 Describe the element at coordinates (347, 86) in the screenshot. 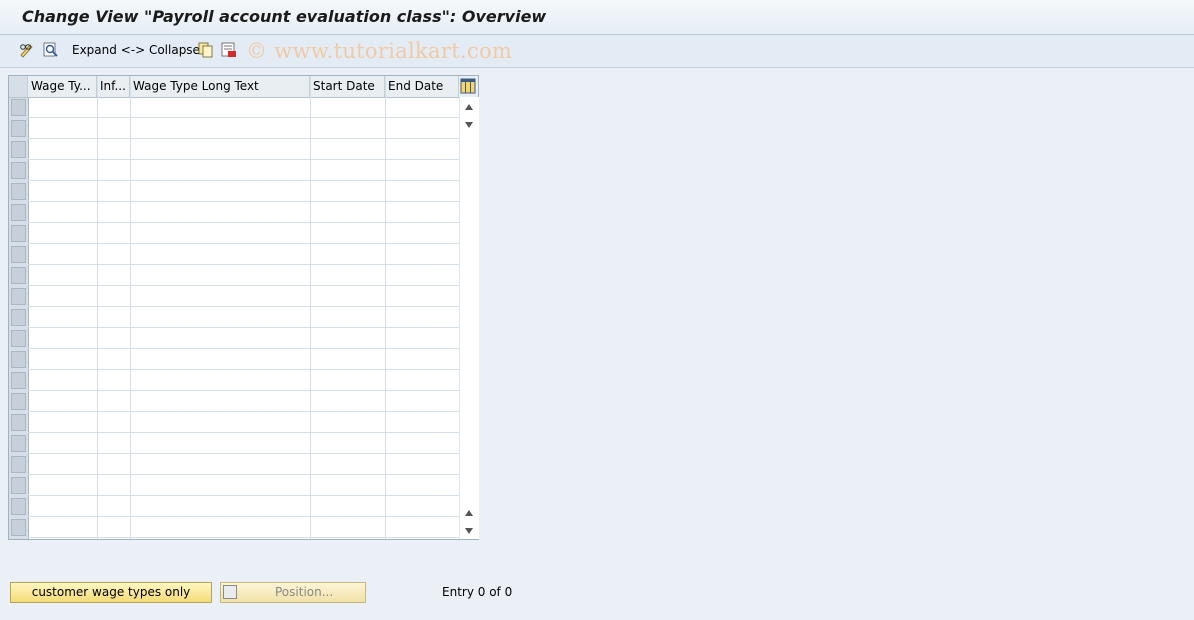

I see `column-header-start-date: Start Date` at that location.